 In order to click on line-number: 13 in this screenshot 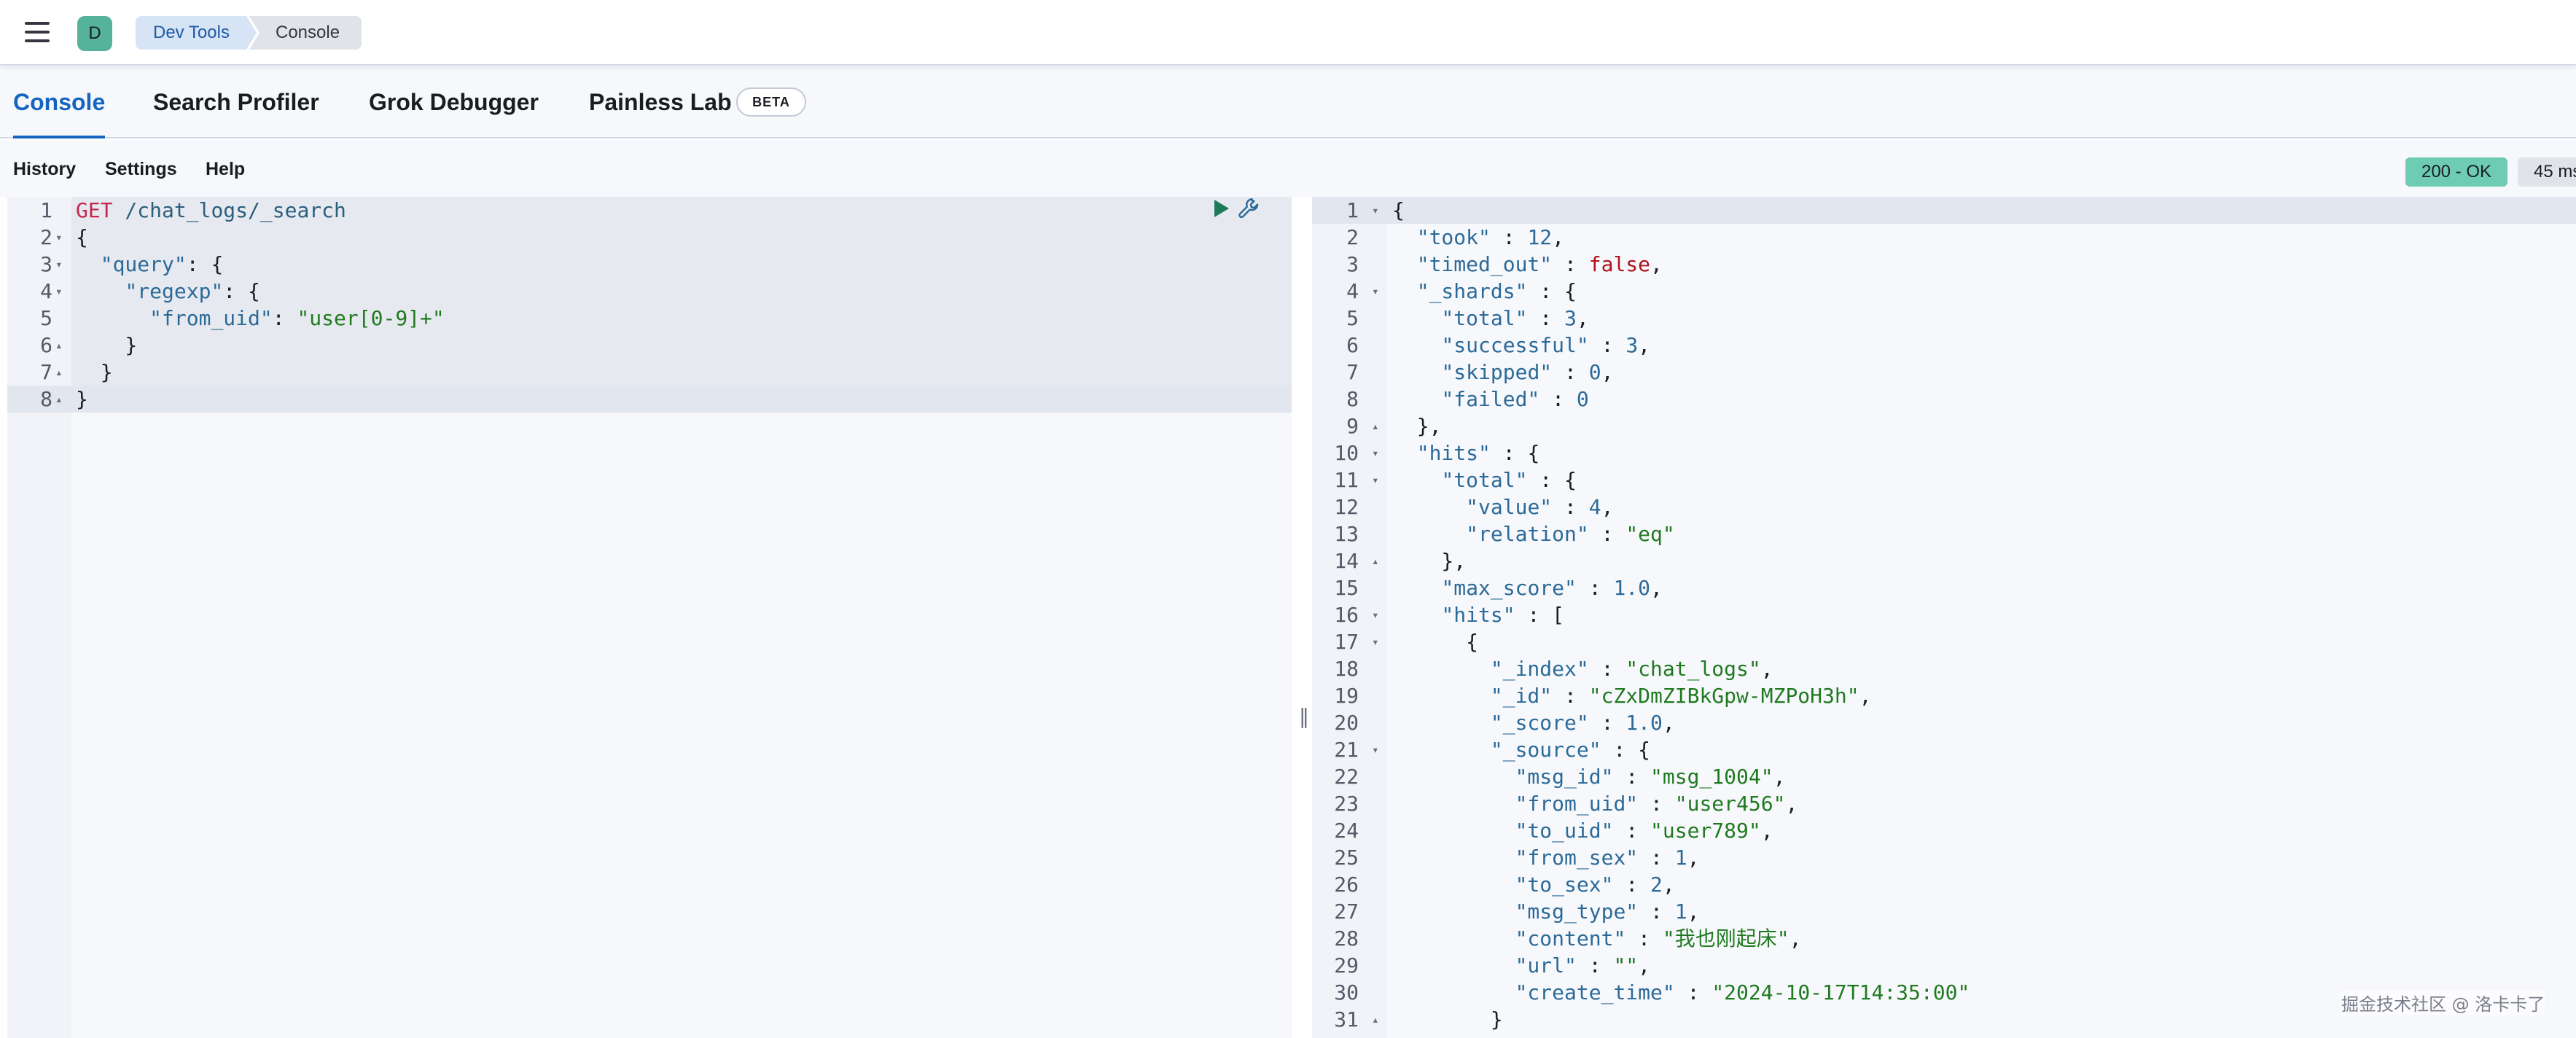, I will do `click(1346, 534)`.